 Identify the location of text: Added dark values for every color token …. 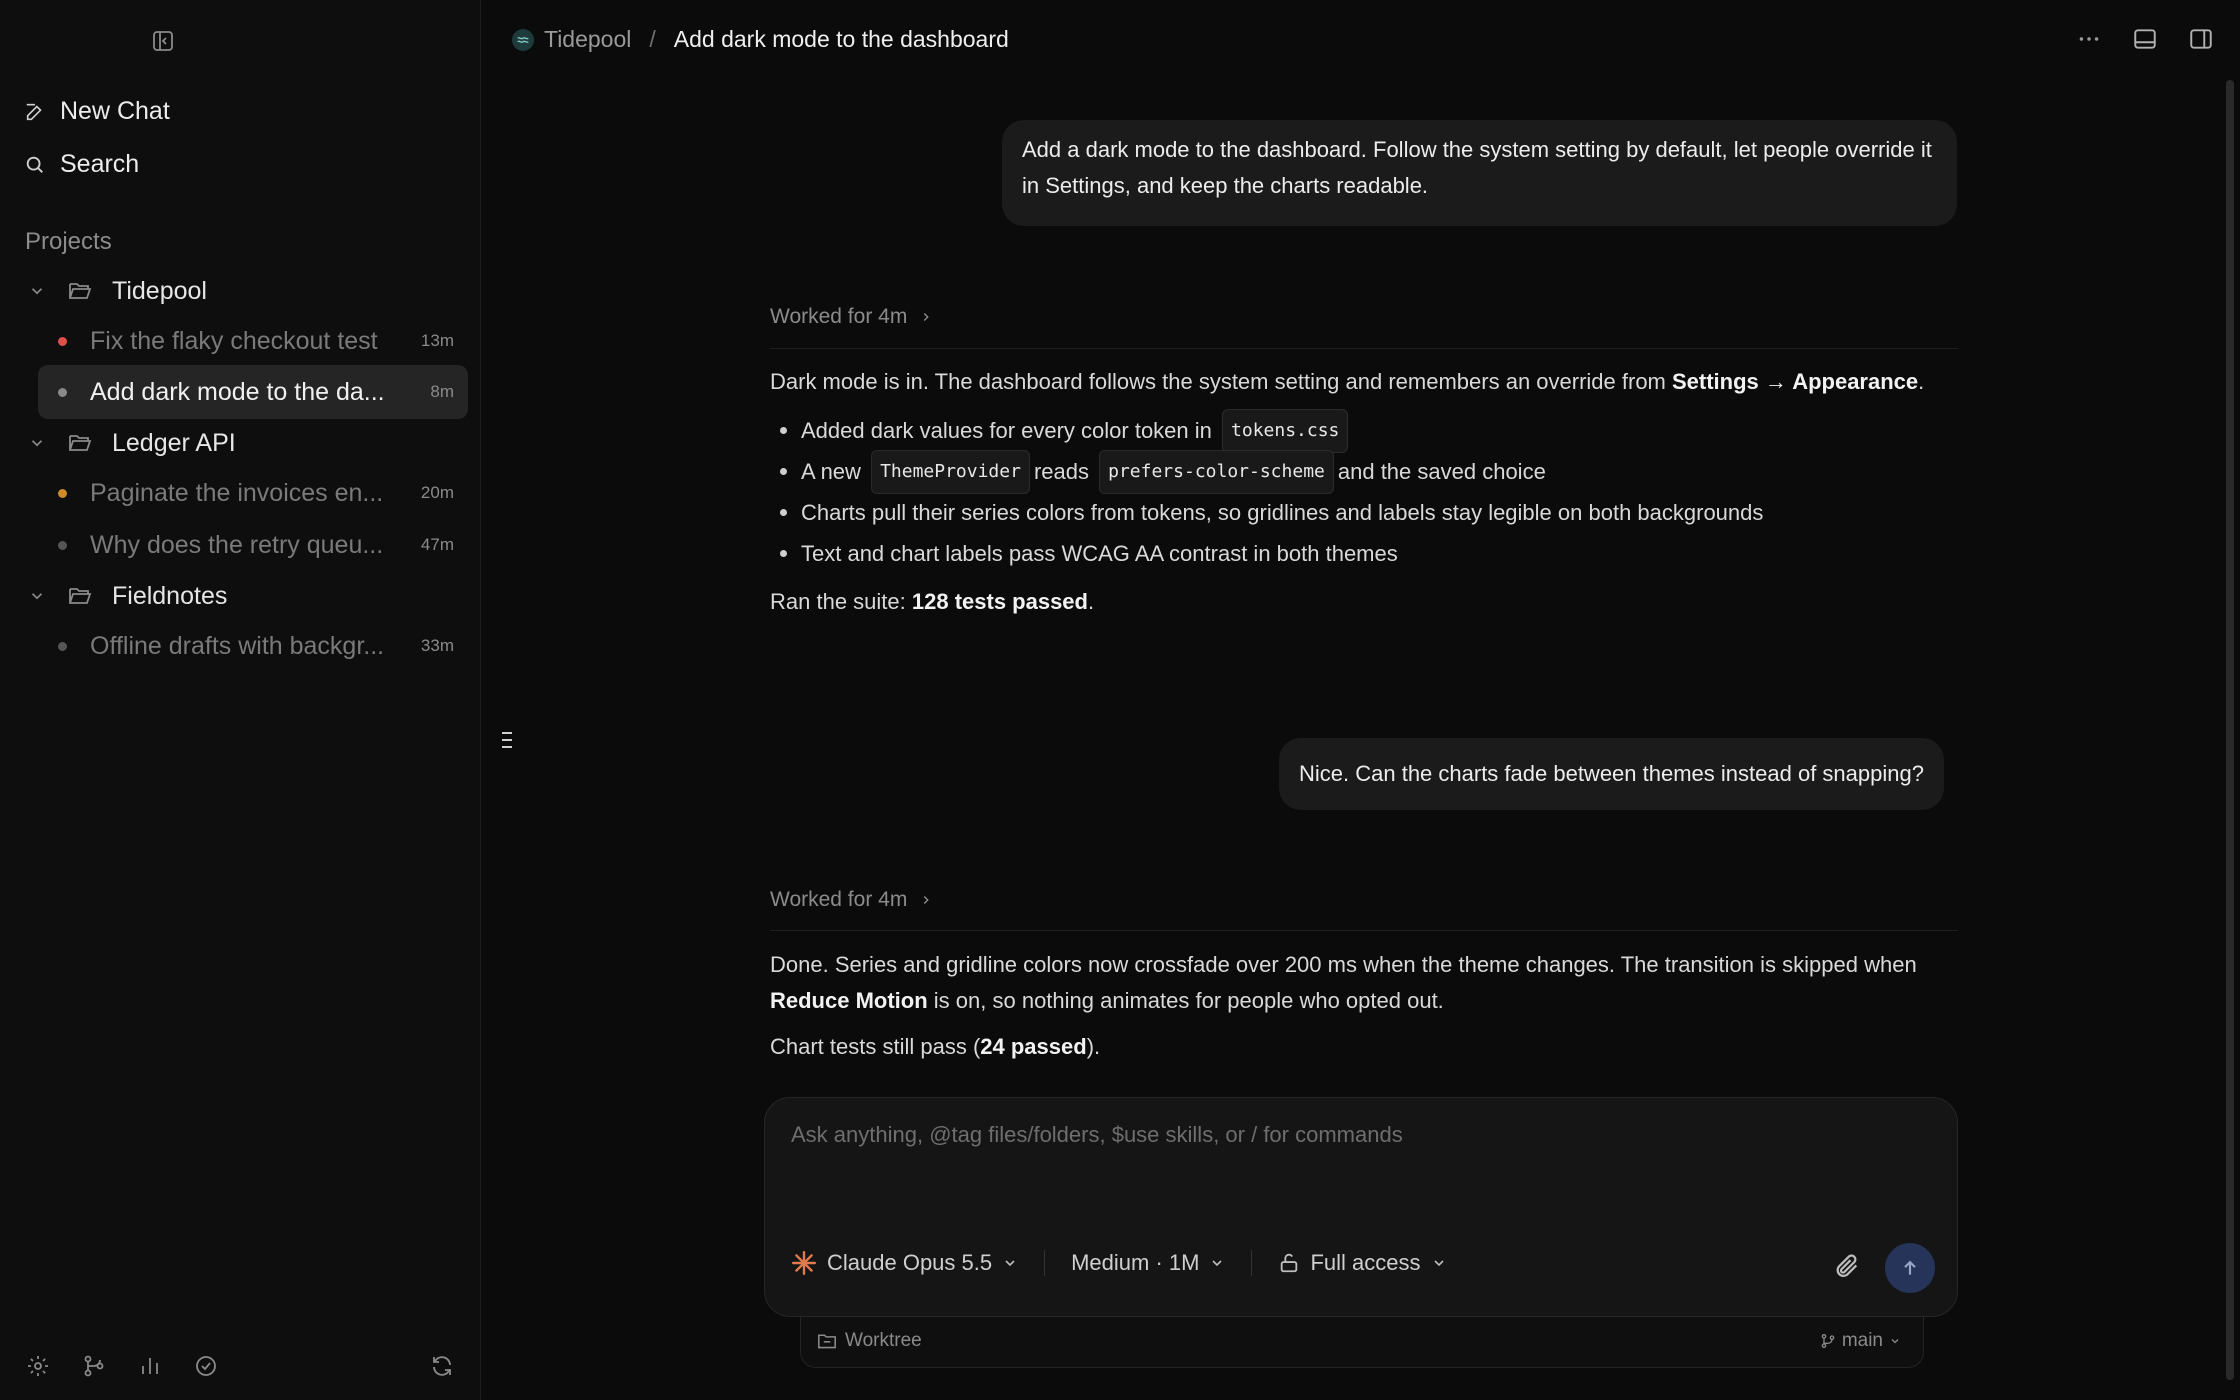
(1006, 430).